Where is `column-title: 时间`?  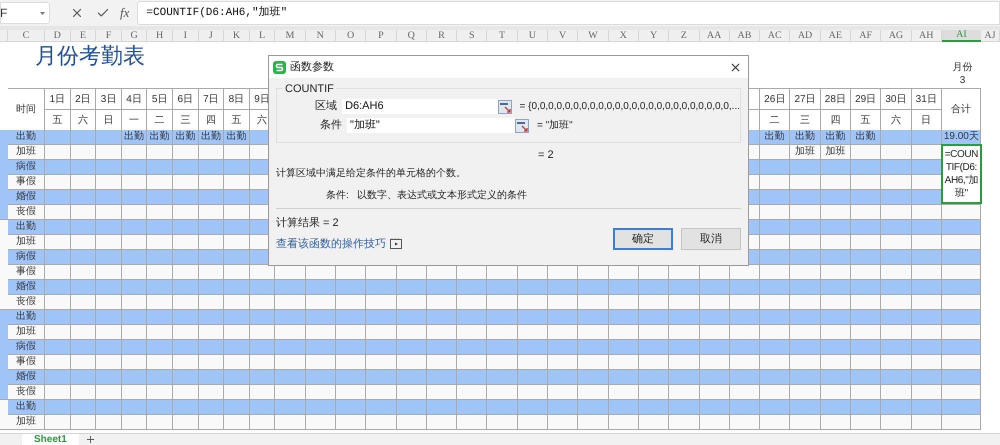
column-title: 时间 is located at coordinates (26, 109).